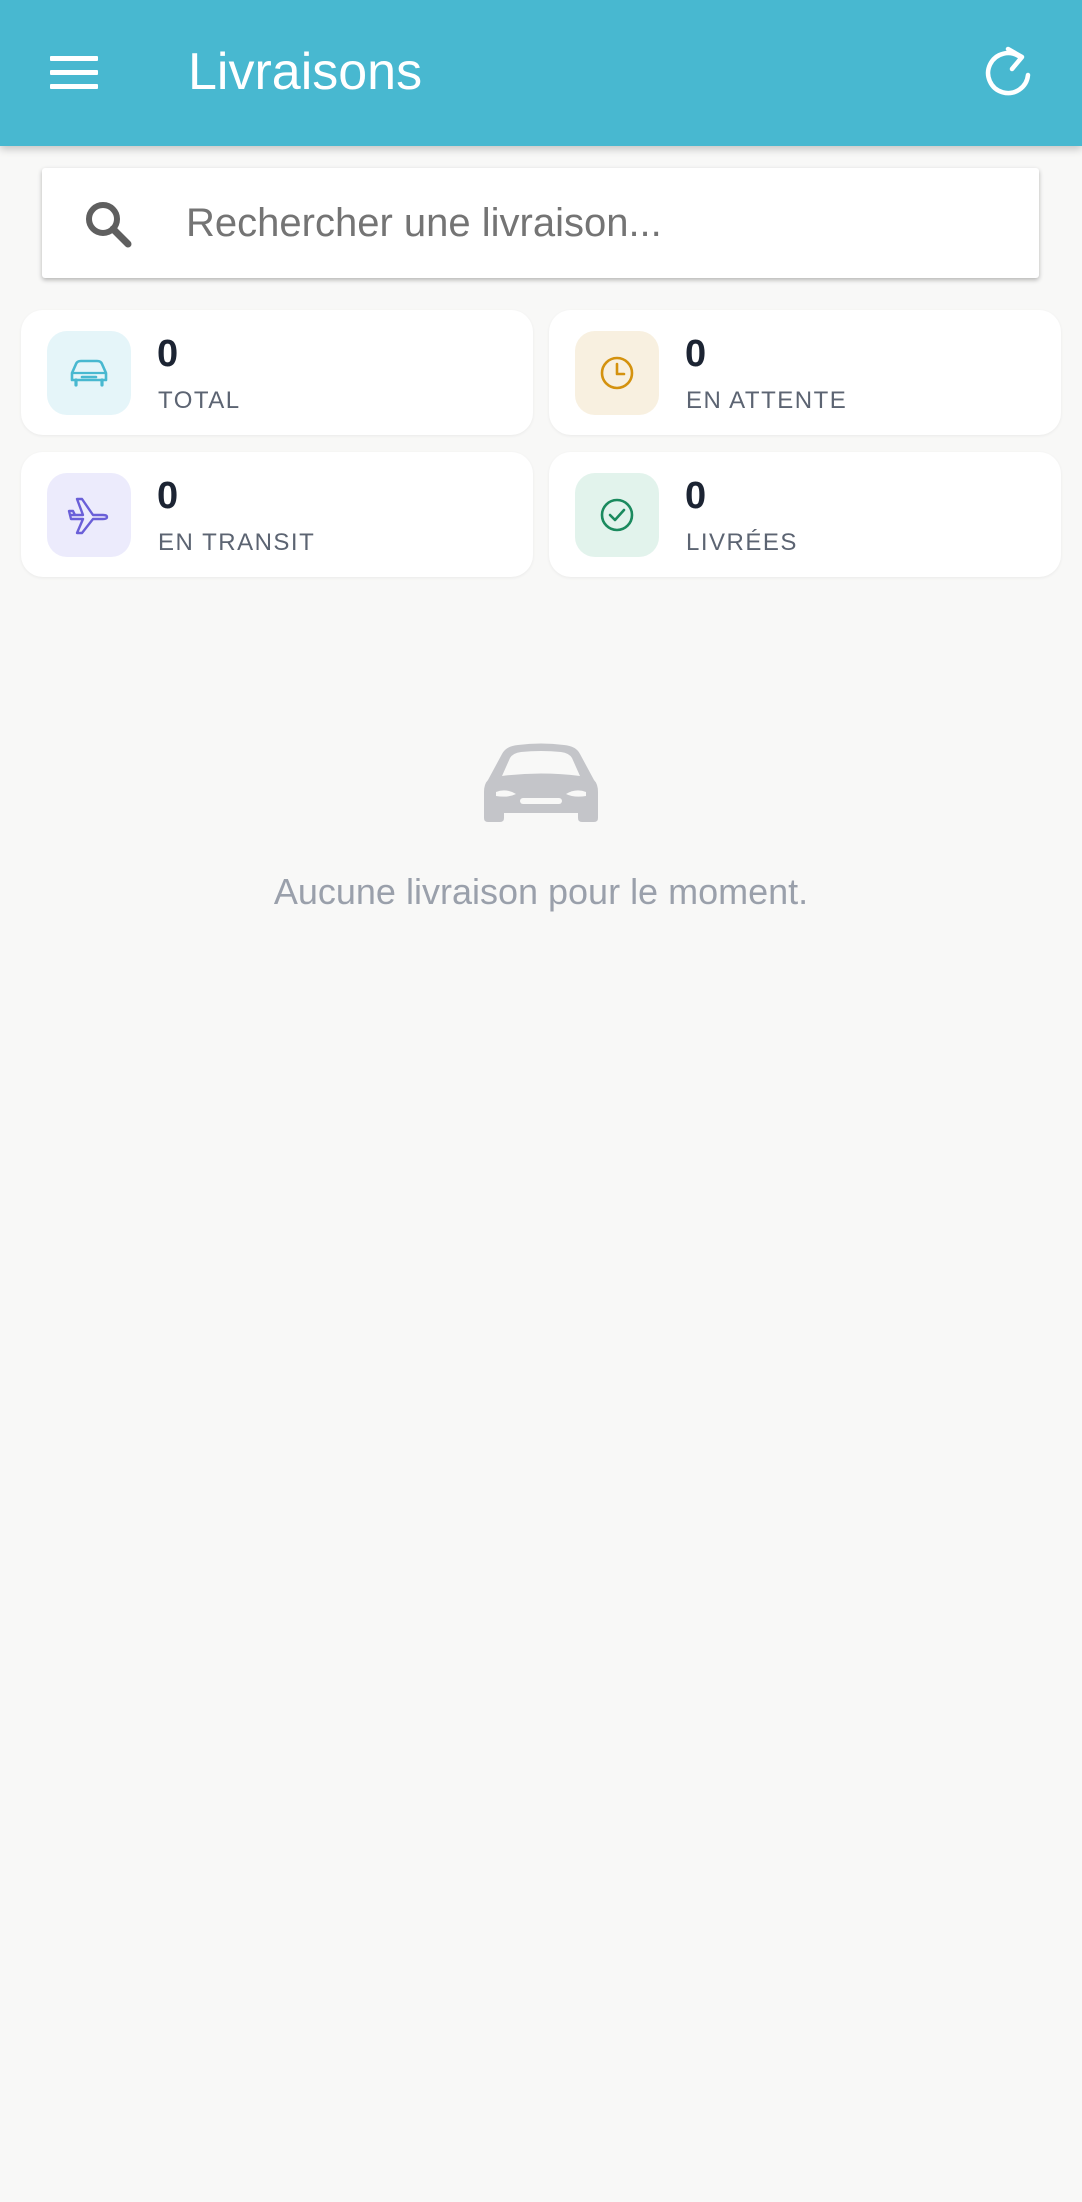 This screenshot has width=1082, height=2202. I want to click on stat-label: LIVRÉES, so click(742, 542).